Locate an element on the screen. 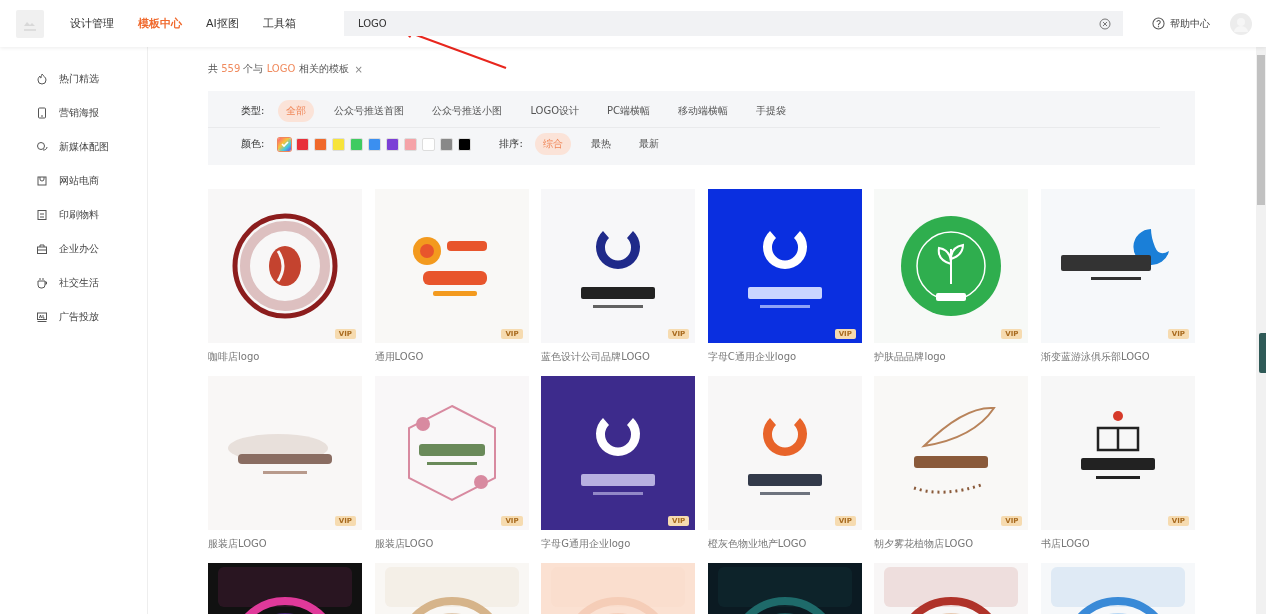  sort-option: 最新 is located at coordinates (648, 144).